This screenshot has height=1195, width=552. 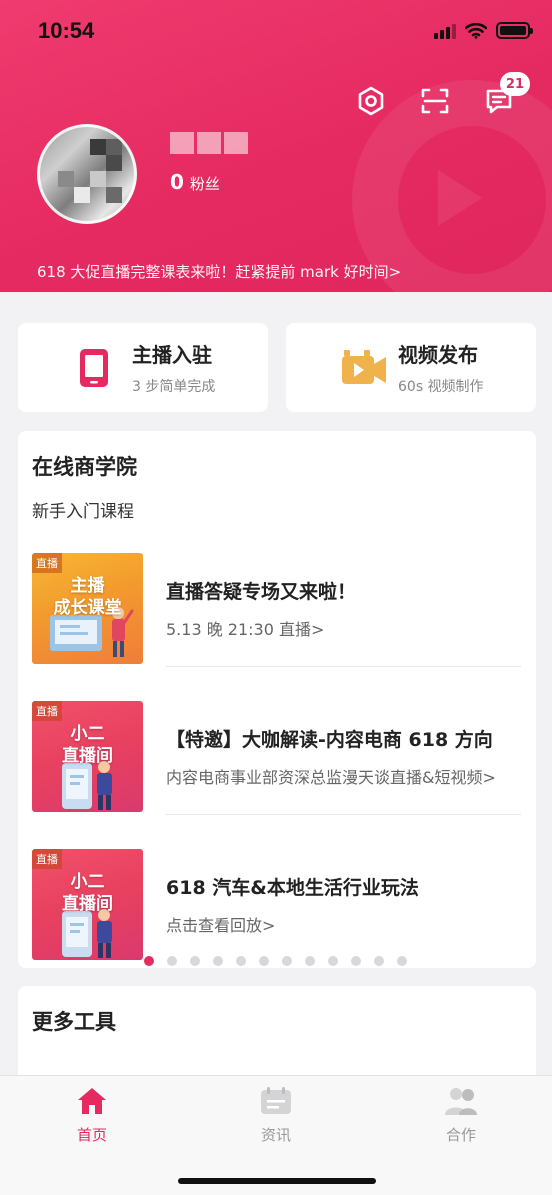 I want to click on course-title: 直播答疑专场又来啦！, so click(x=261, y=592).